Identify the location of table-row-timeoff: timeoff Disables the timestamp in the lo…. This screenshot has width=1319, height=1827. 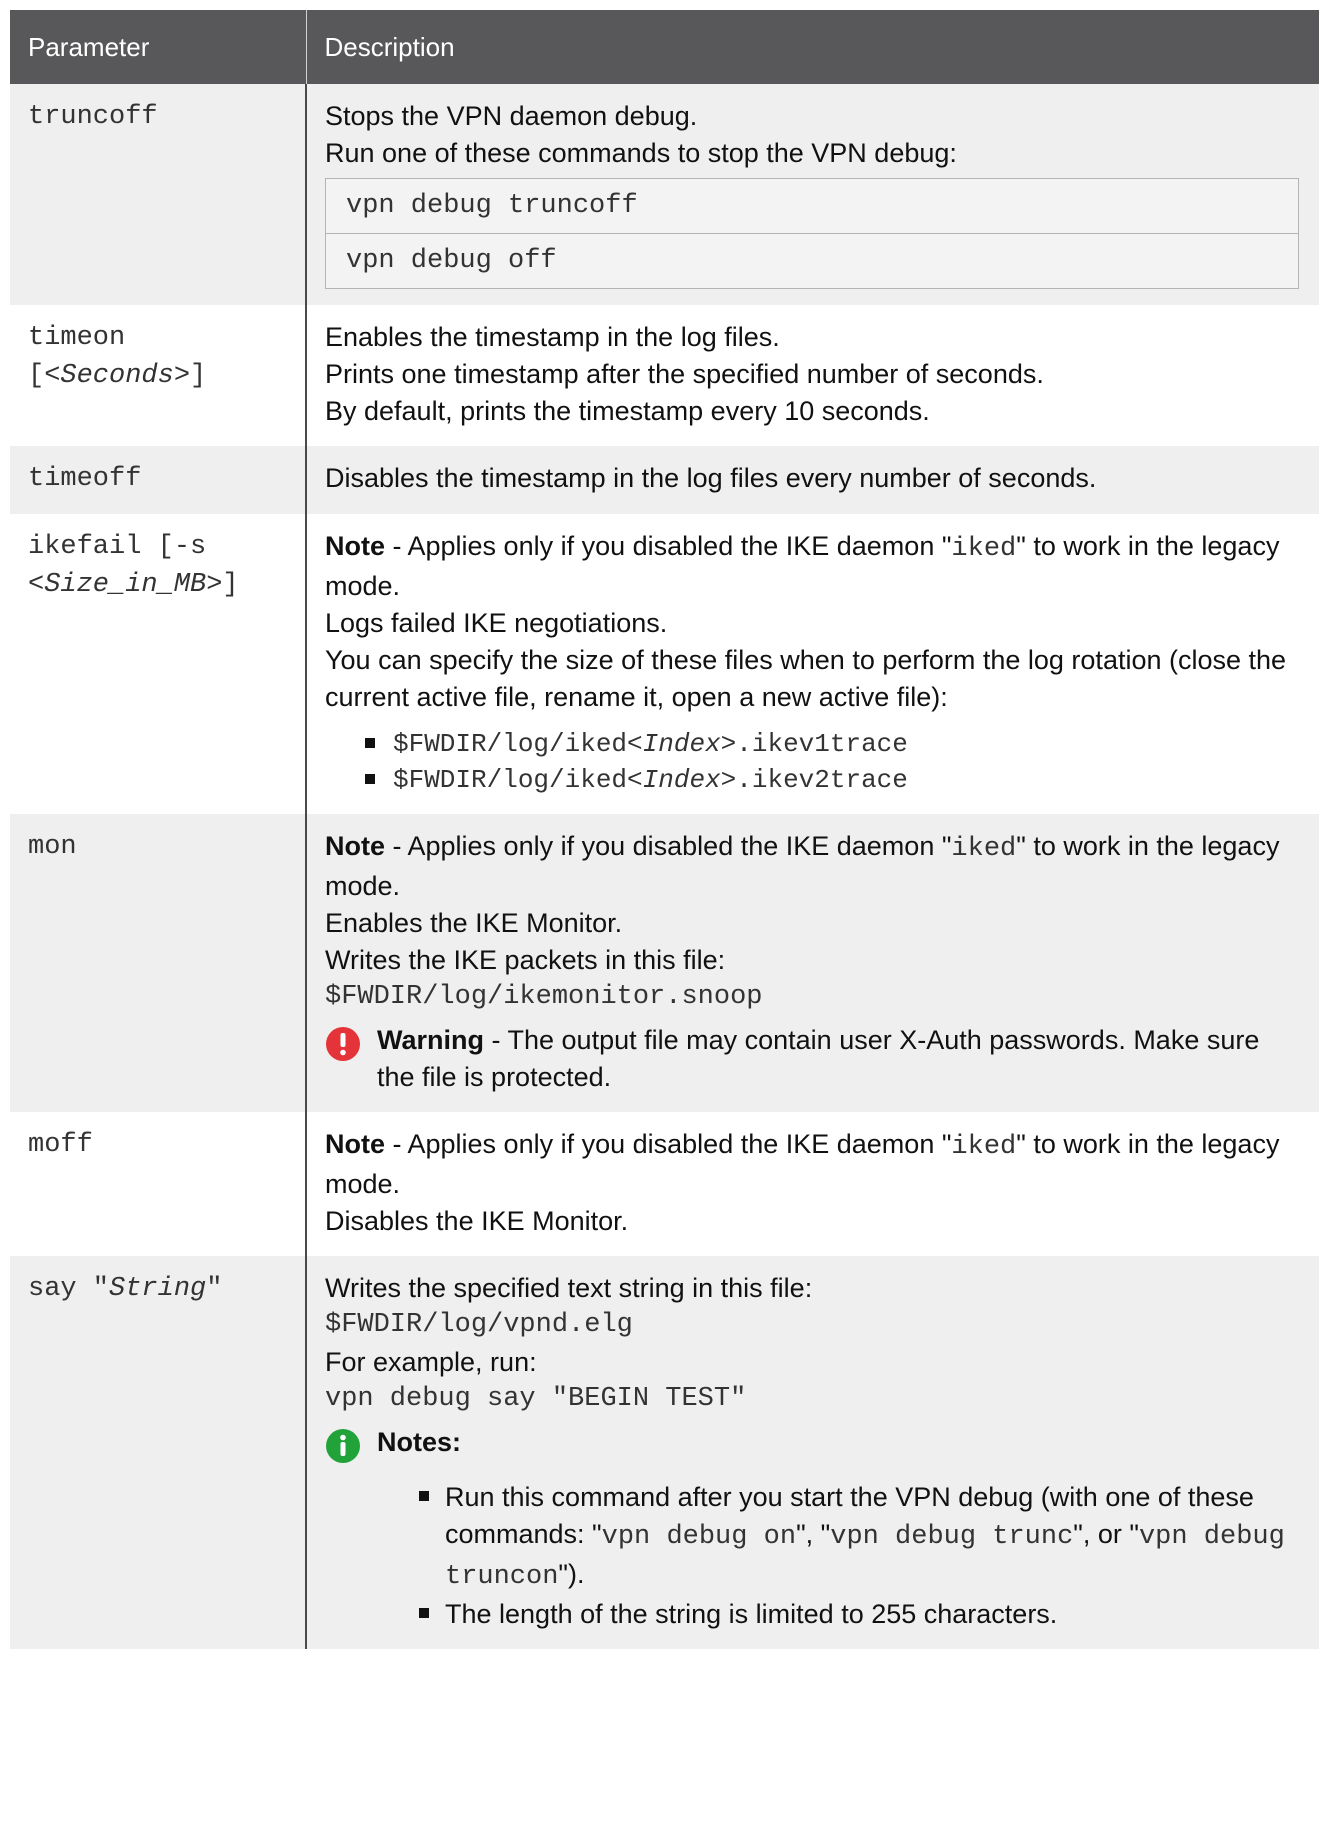
(664, 480).